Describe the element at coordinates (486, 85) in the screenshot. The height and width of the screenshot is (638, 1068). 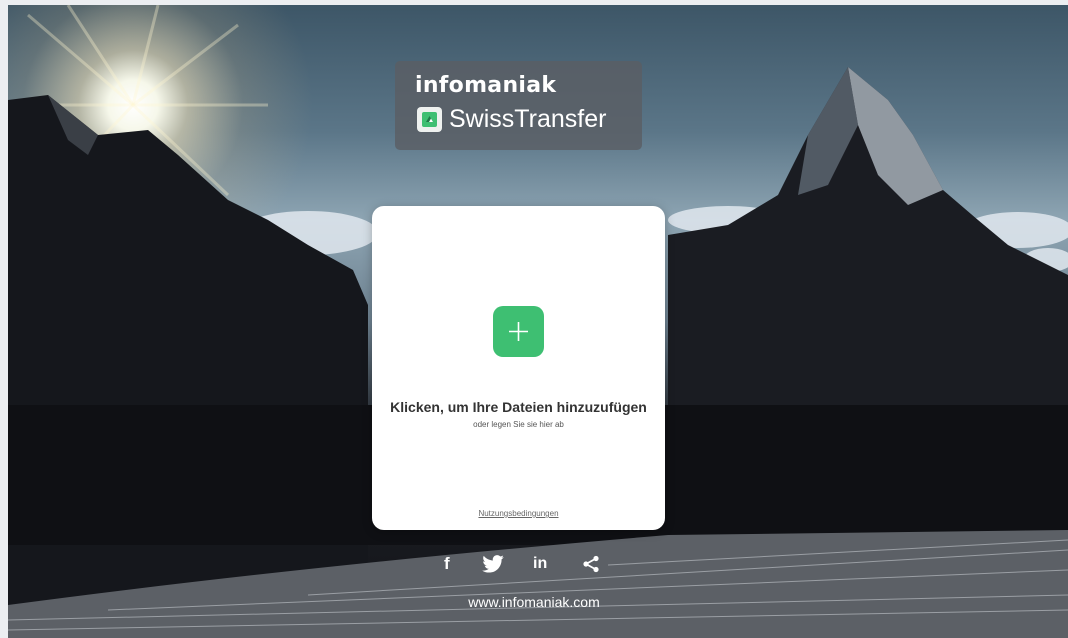
I see `brand-name: infomaniak` at that location.